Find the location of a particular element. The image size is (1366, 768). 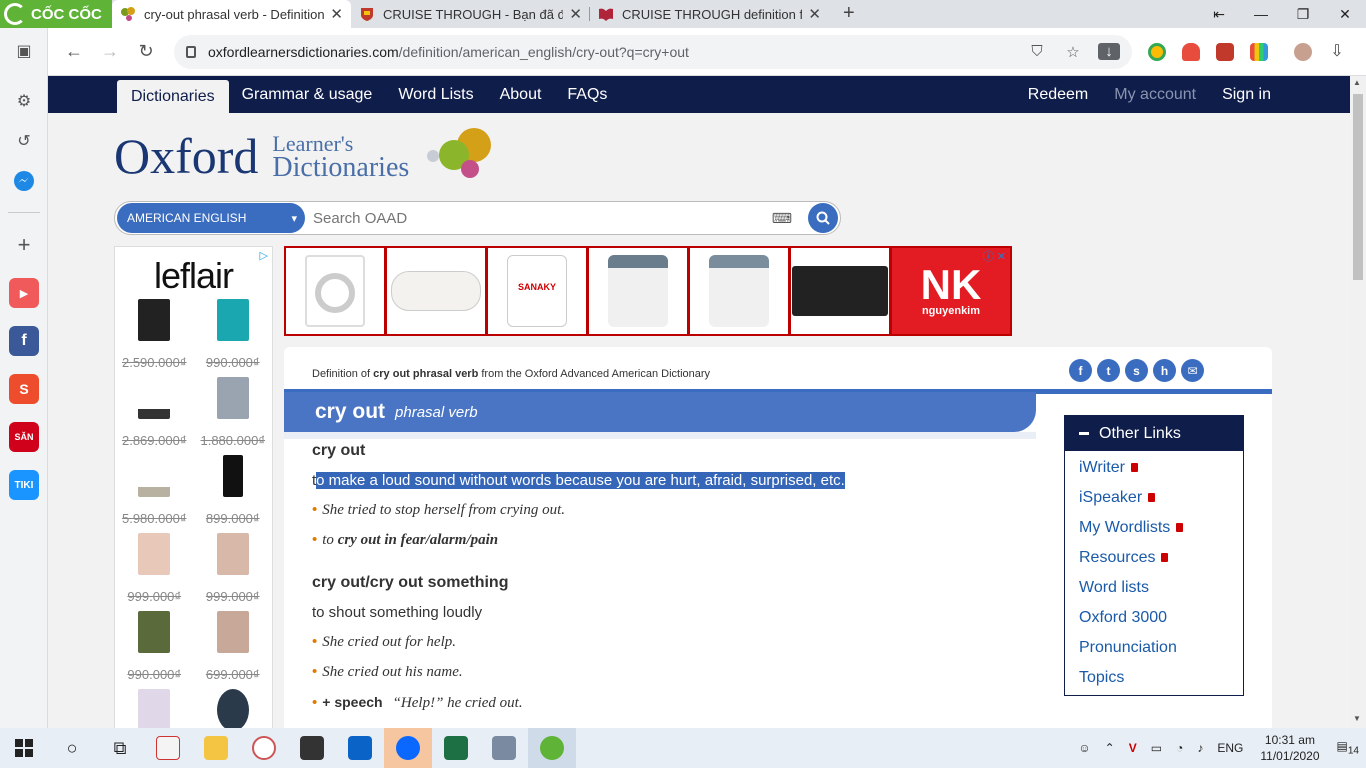

stumbleupon-share-icon: s is located at coordinates (1136, 370).